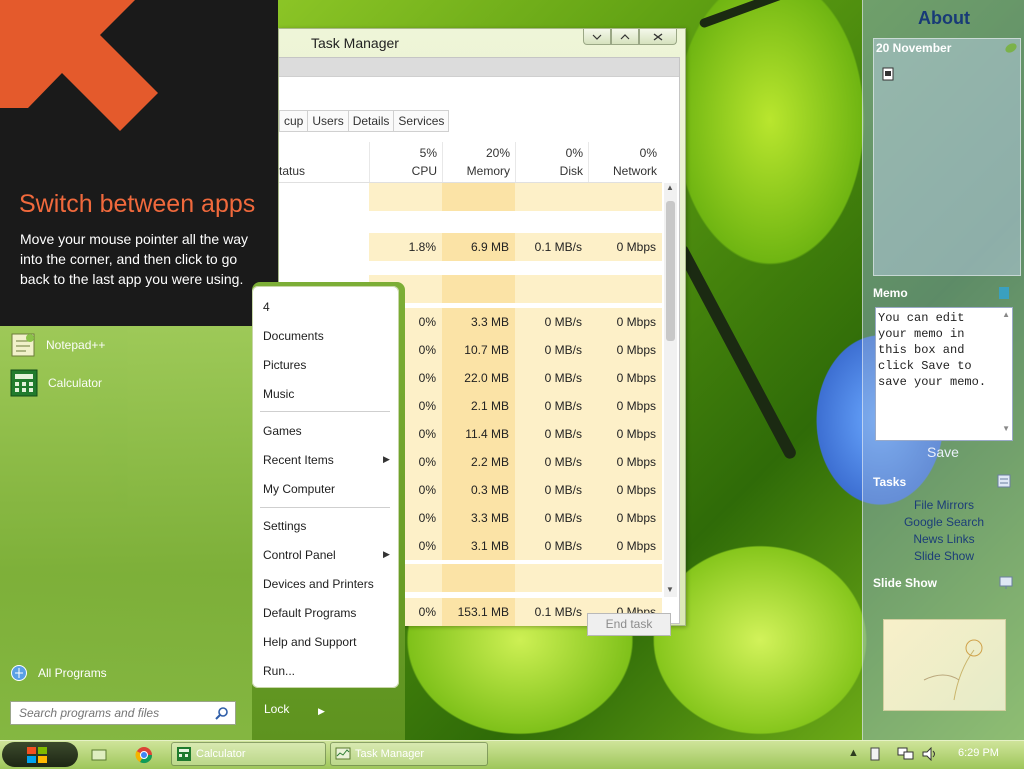  I want to click on process-row: 1.8% 6.9 MB 0.1 MB/s 0 Mbps, so click(470, 247).